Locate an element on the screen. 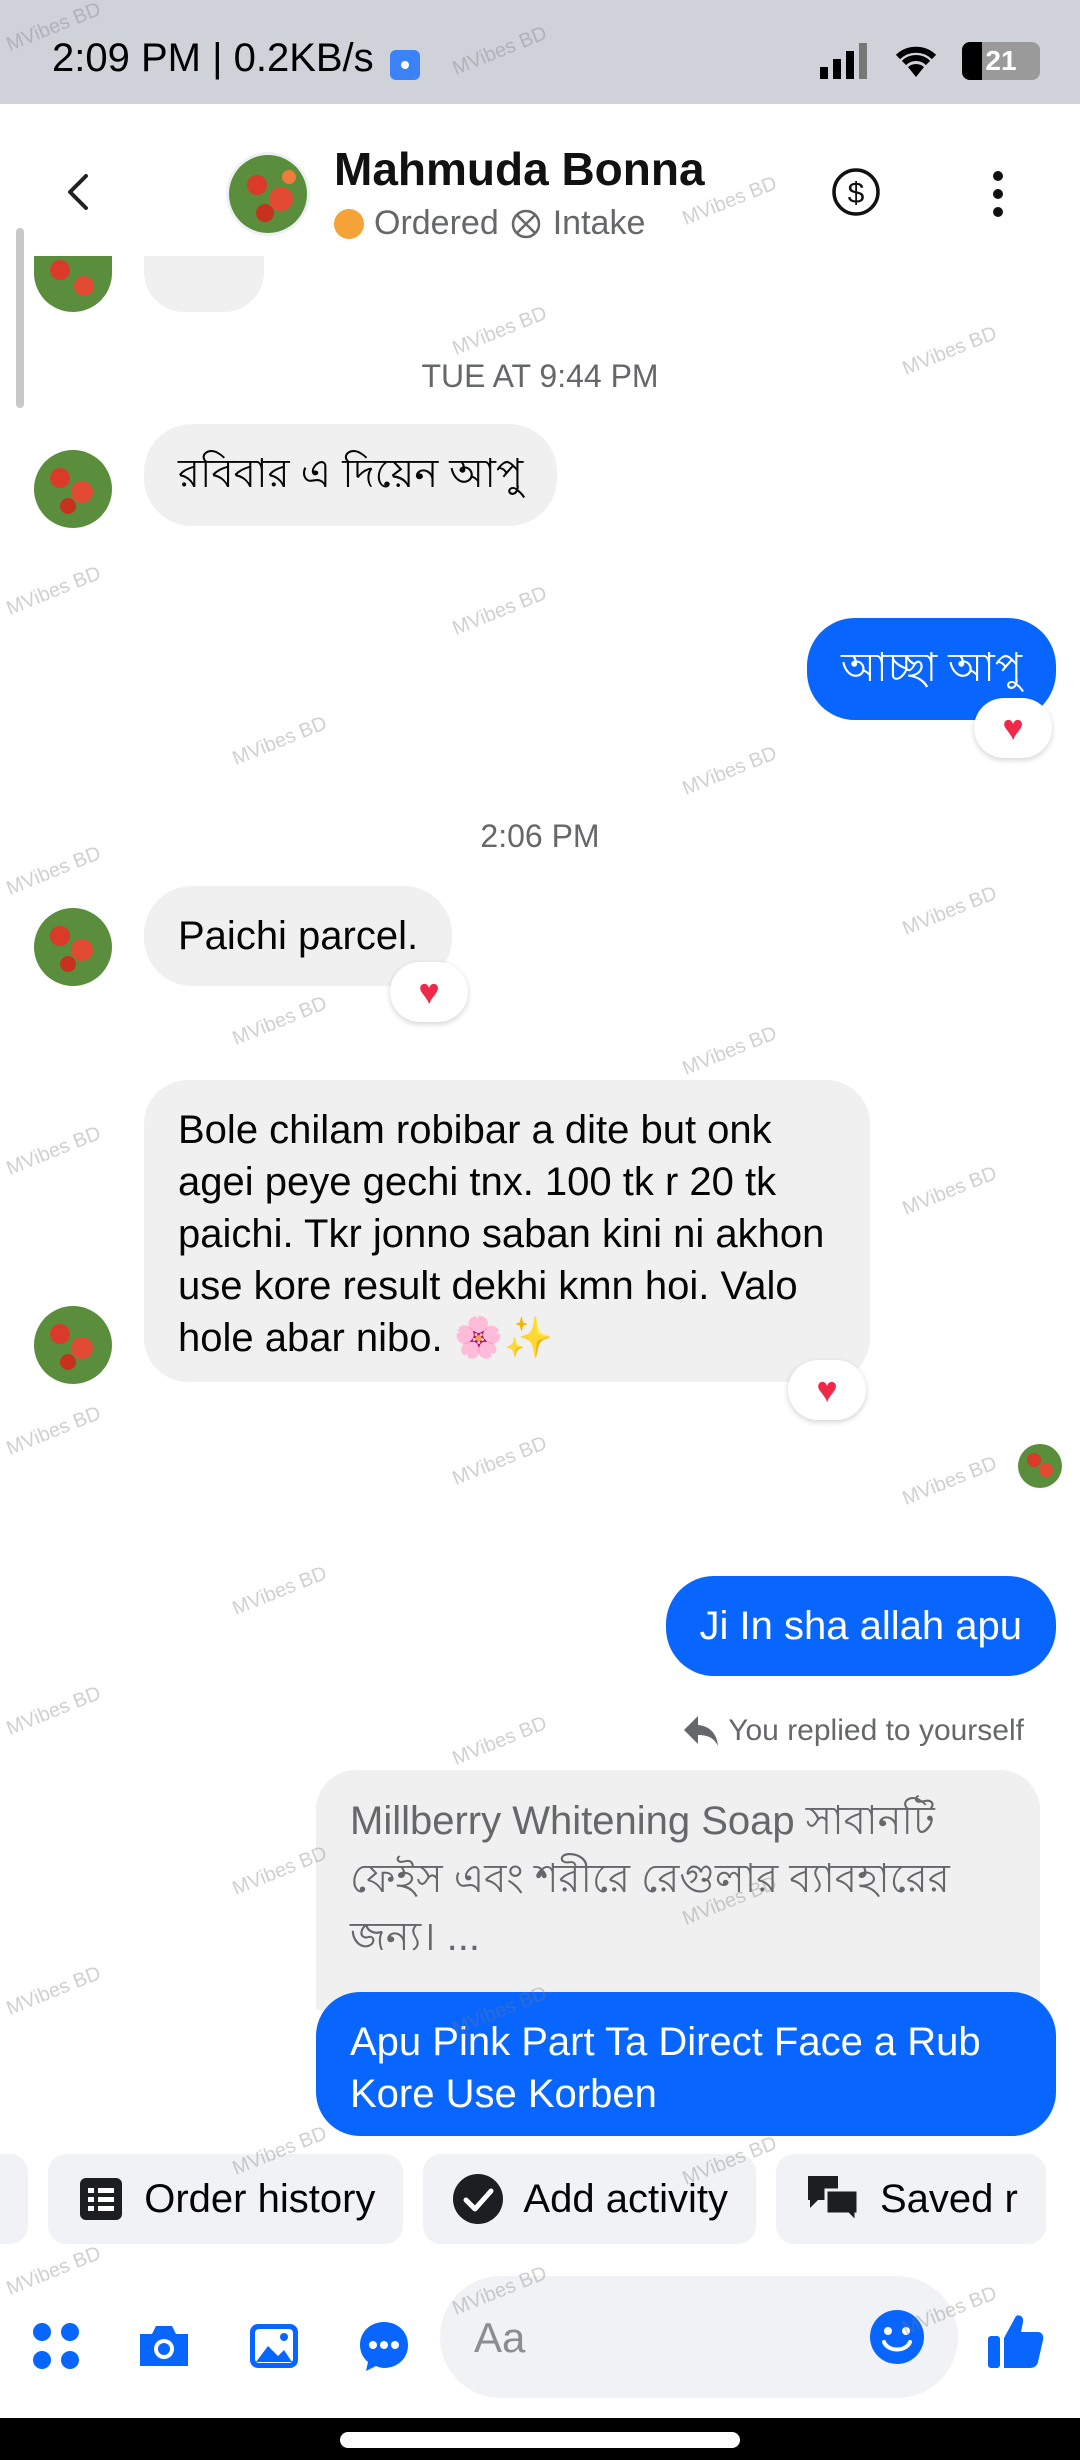 This screenshot has width=1080, height=2460. chat-options-icon is located at coordinates (384, 2346).